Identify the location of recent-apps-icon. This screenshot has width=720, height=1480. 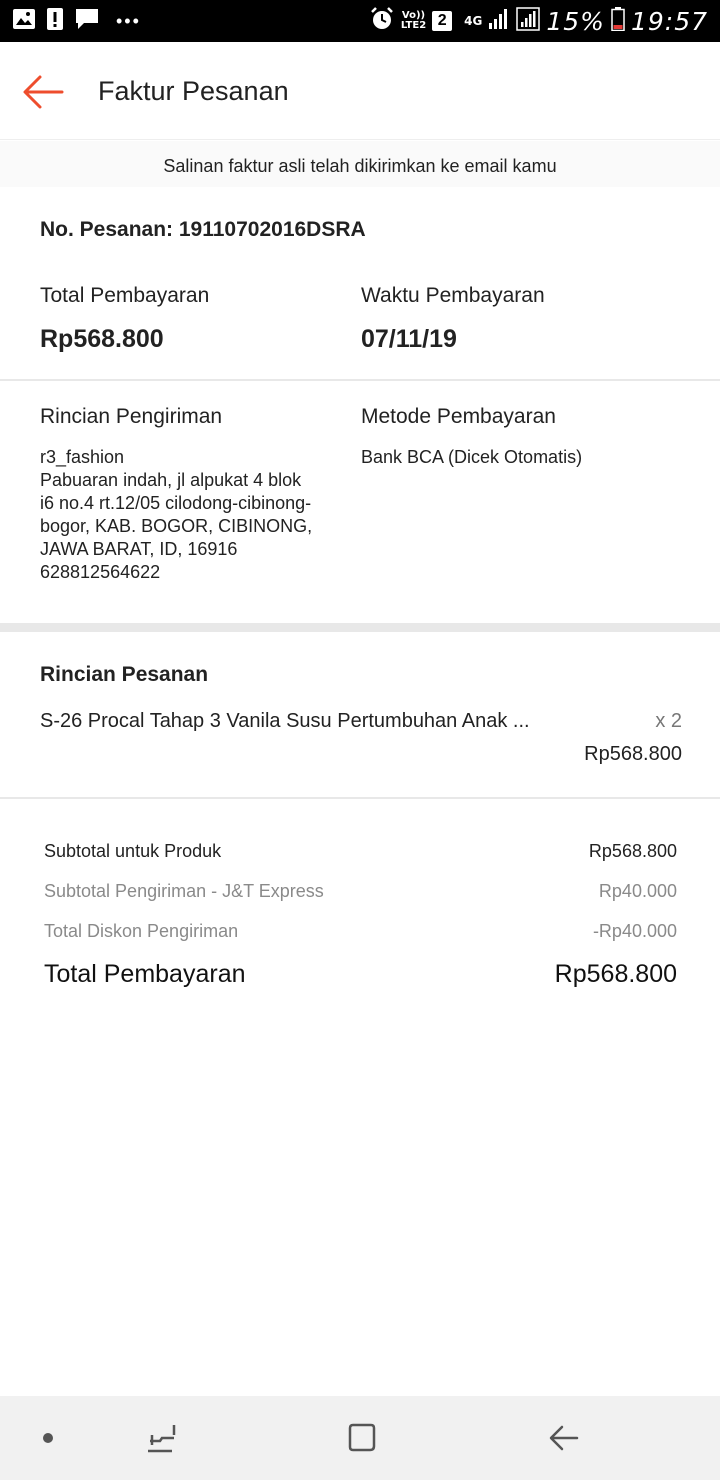
(162, 1439).